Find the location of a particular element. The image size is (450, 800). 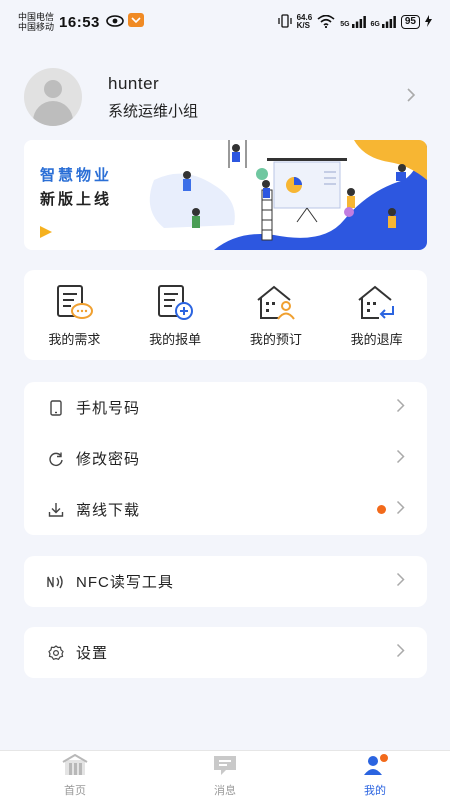

menu-item-offline-download: 离线下载 is located at coordinates (225, 509).